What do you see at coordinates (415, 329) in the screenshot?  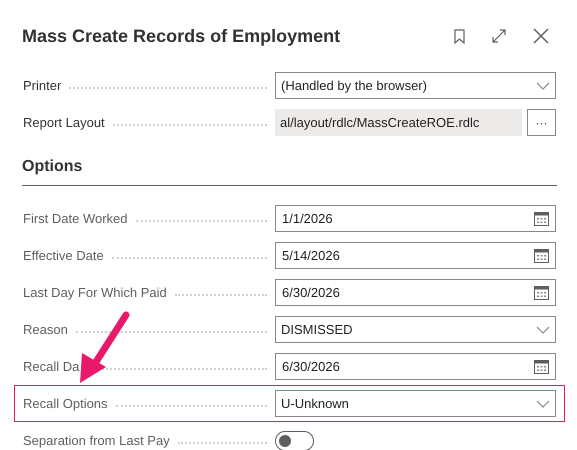 I see `dropdown-field: DISMISSED` at bounding box center [415, 329].